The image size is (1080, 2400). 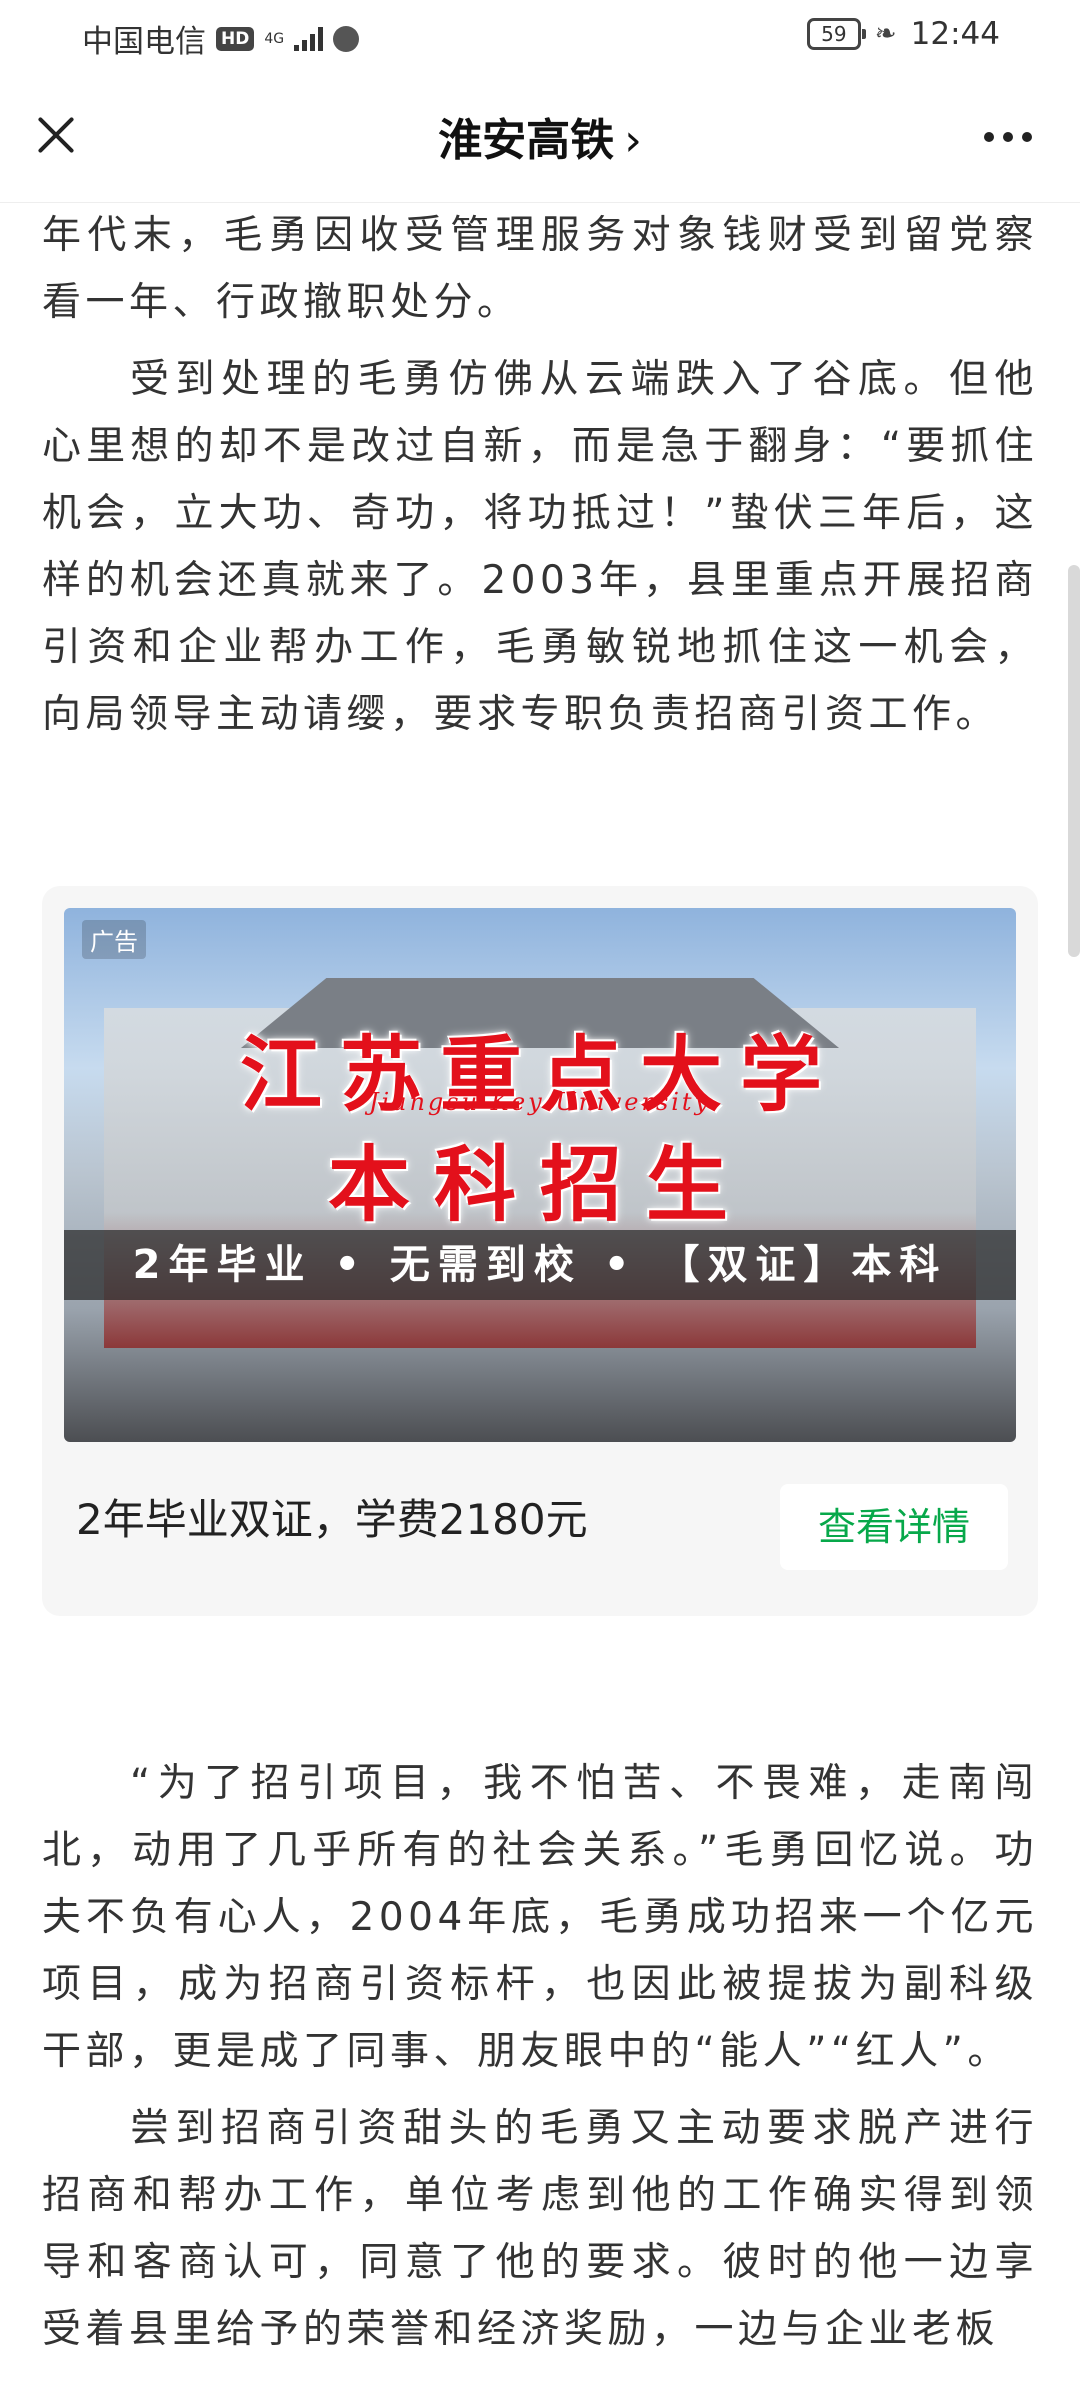 What do you see at coordinates (540, 269) in the screenshot?
I see `paragraph: 年代末，毛勇因收受管理服务对象钱财受到留党察看一年、行政撤职处分。` at bounding box center [540, 269].